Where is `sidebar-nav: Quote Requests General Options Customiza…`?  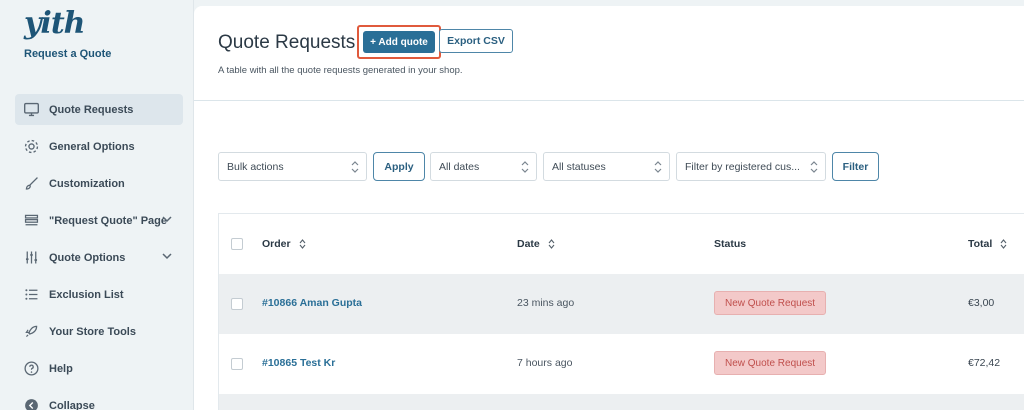 sidebar-nav: Quote Requests General Options Customiza… is located at coordinates (99, 252).